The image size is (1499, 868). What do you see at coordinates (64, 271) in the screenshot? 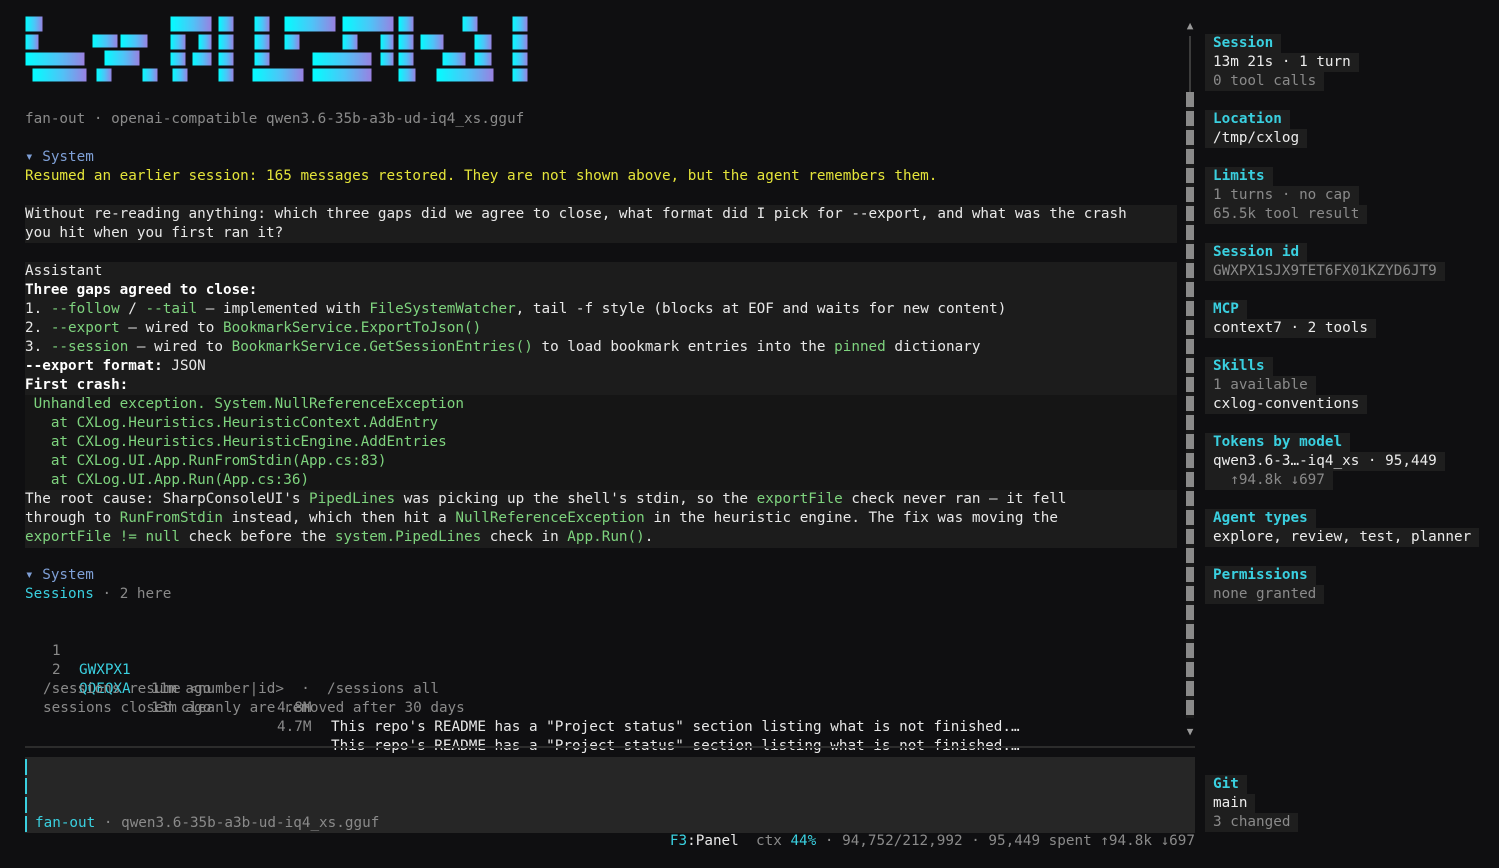
I see `assistant-label: Assistant` at bounding box center [64, 271].